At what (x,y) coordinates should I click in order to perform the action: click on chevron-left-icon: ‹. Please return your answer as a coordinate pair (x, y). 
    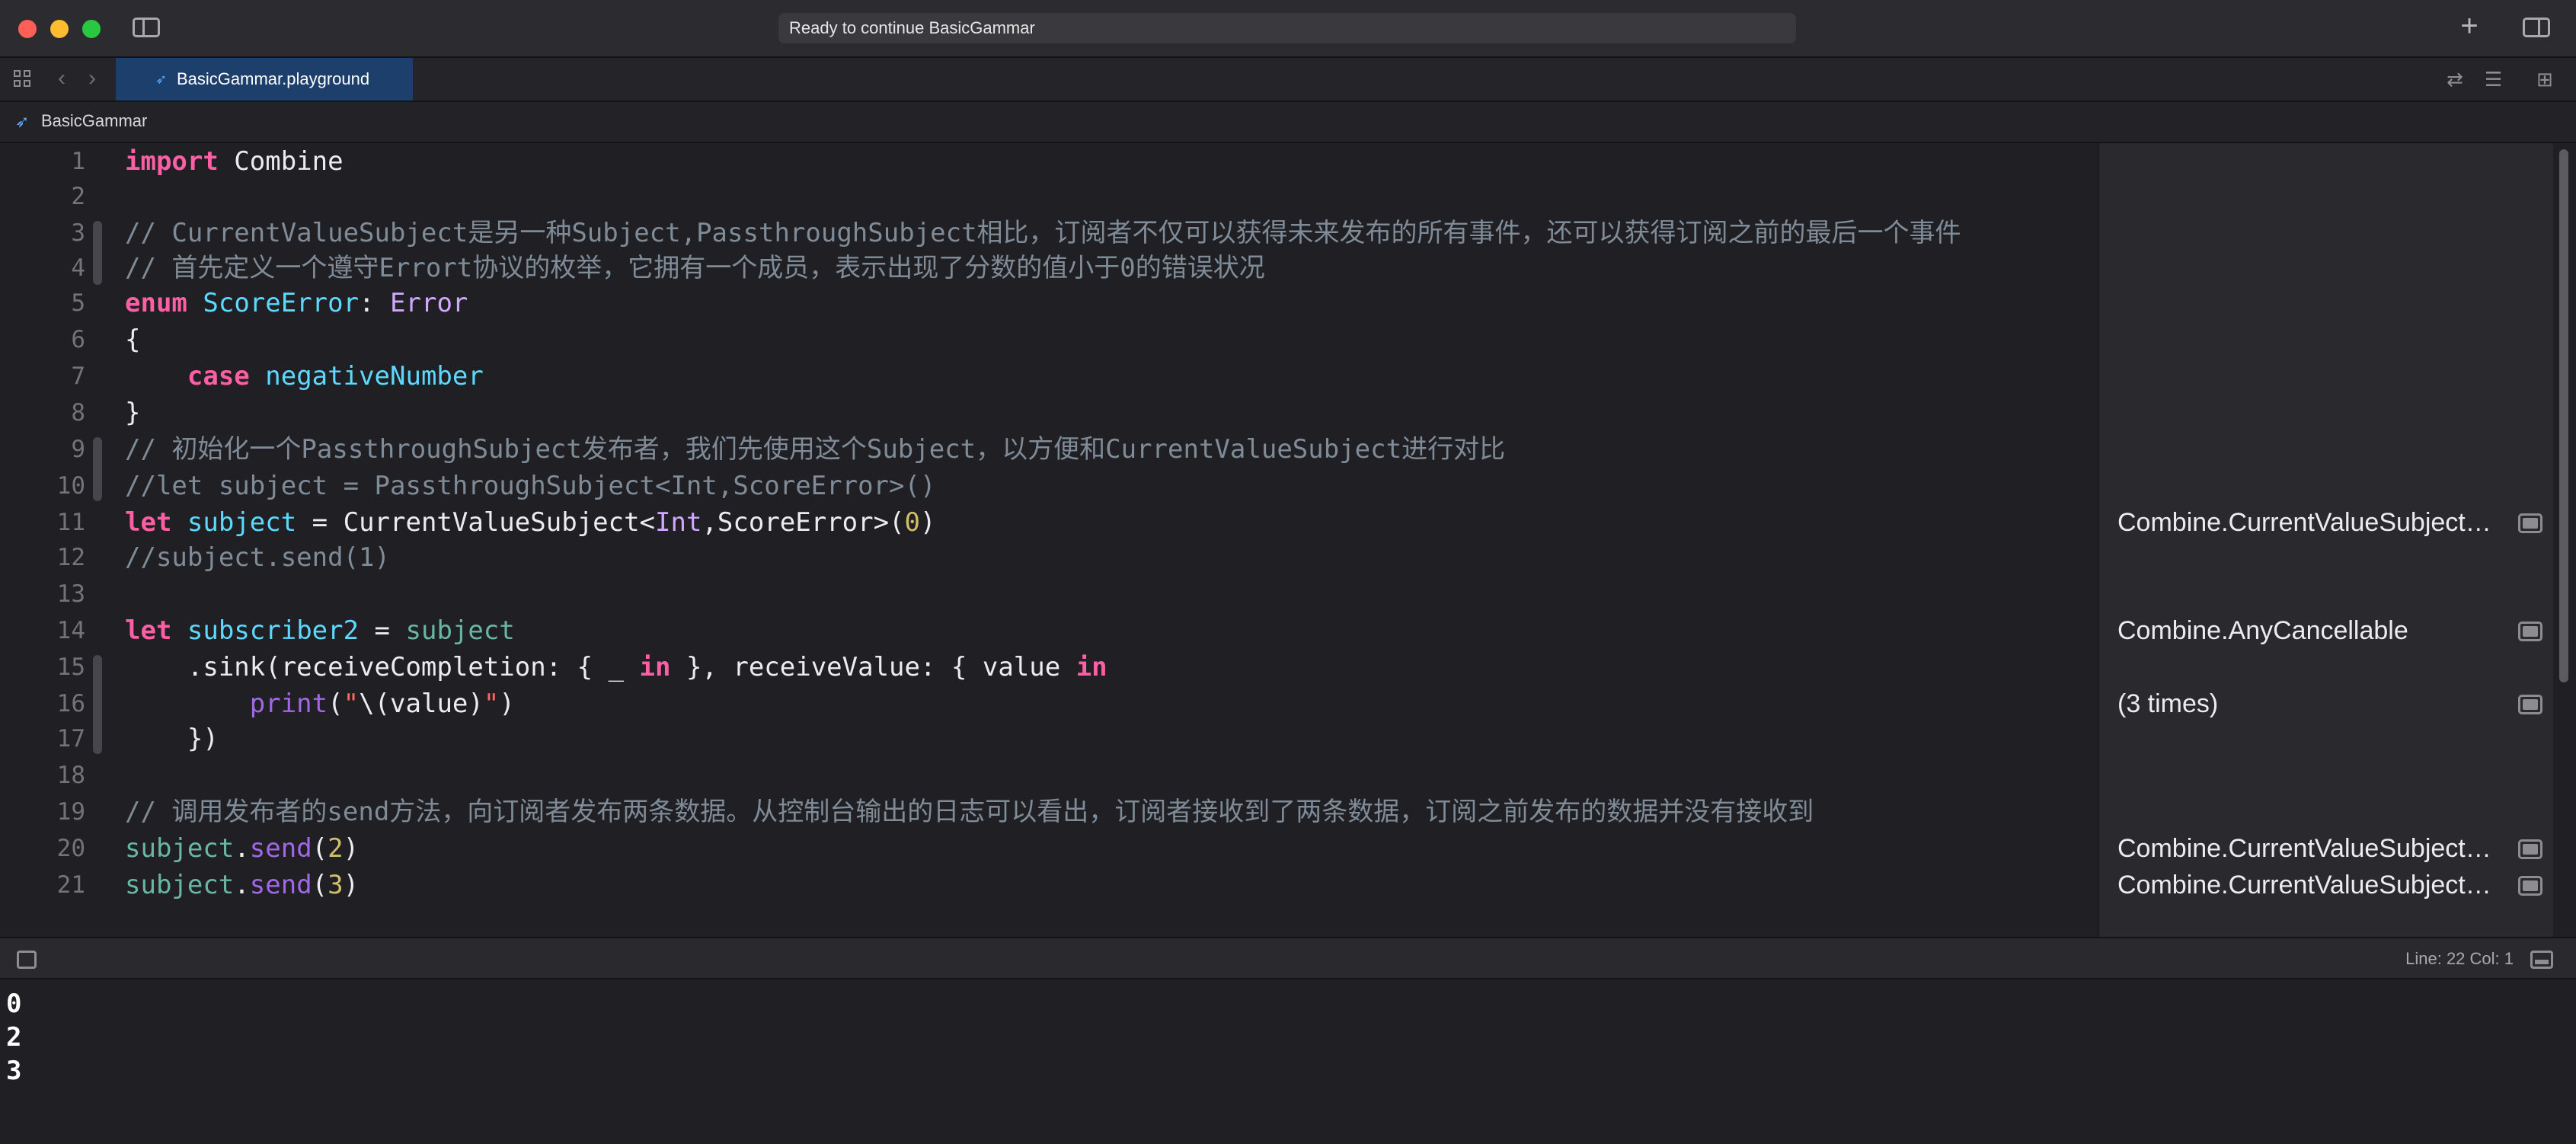
    Looking at the image, I should click on (62, 78).